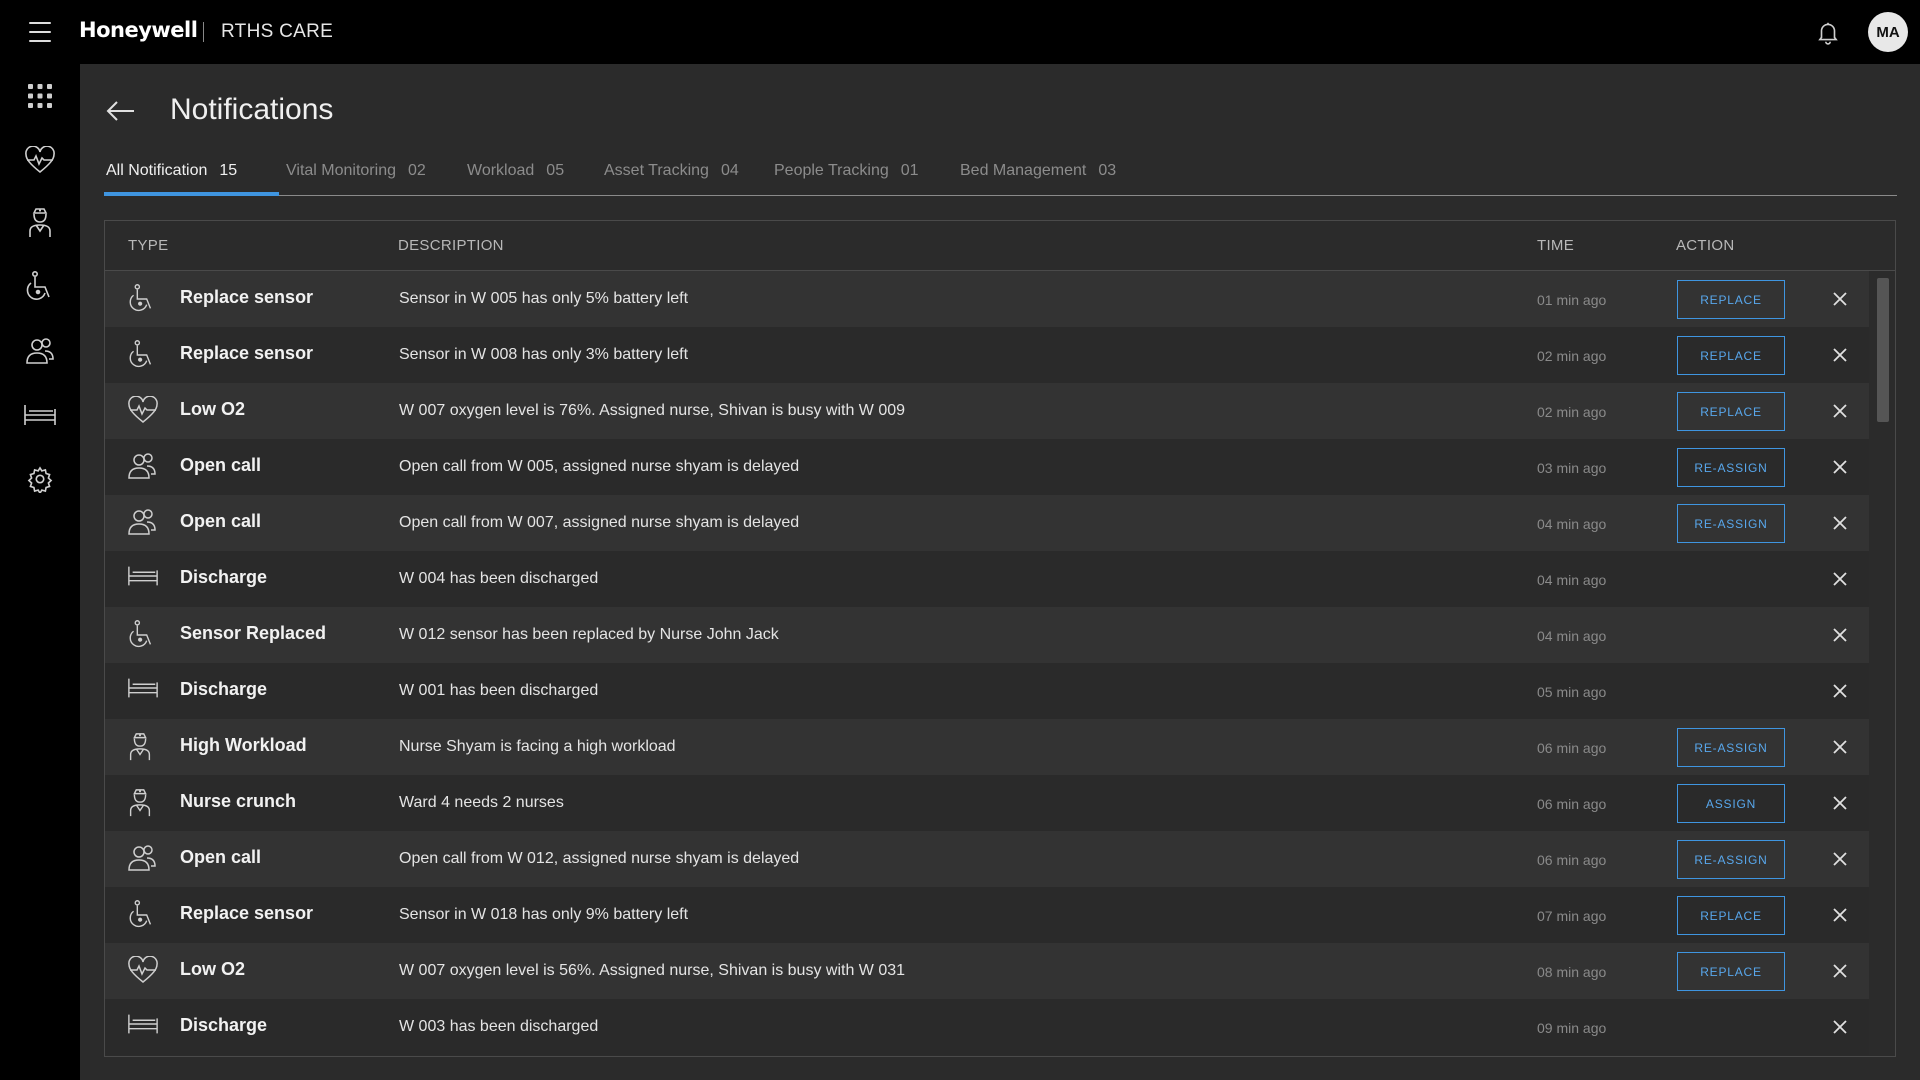 Image resolution: width=1920 pixels, height=1080 pixels. What do you see at coordinates (1883, 350) in the screenshot?
I see `scrollbar-thumb` at bounding box center [1883, 350].